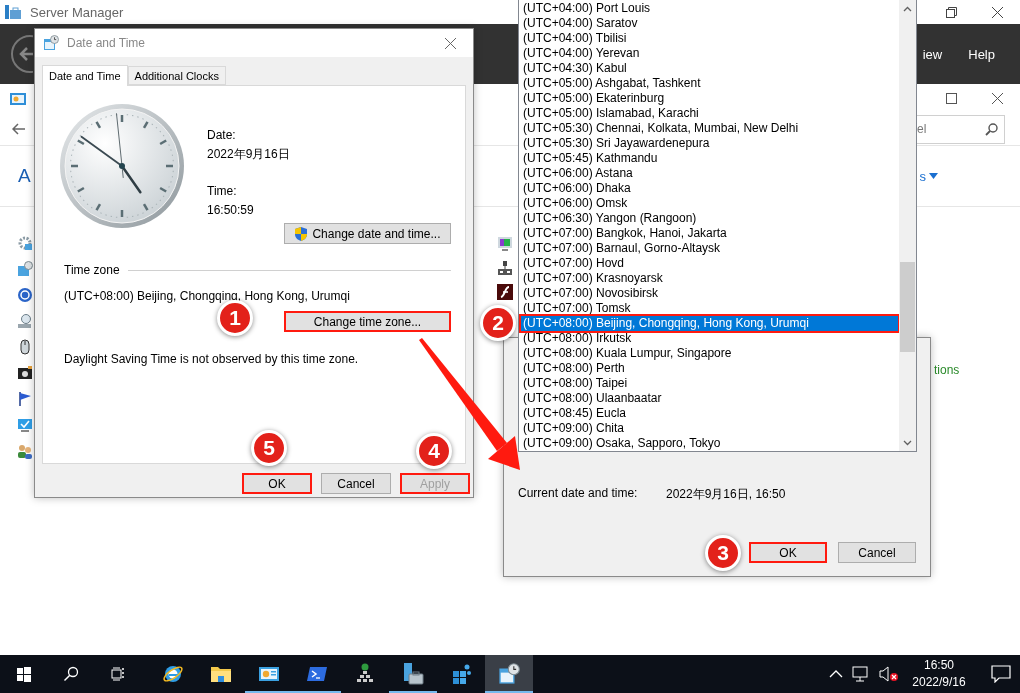 This screenshot has width=1020, height=693. I want to click on back-button, so click(21, 54).